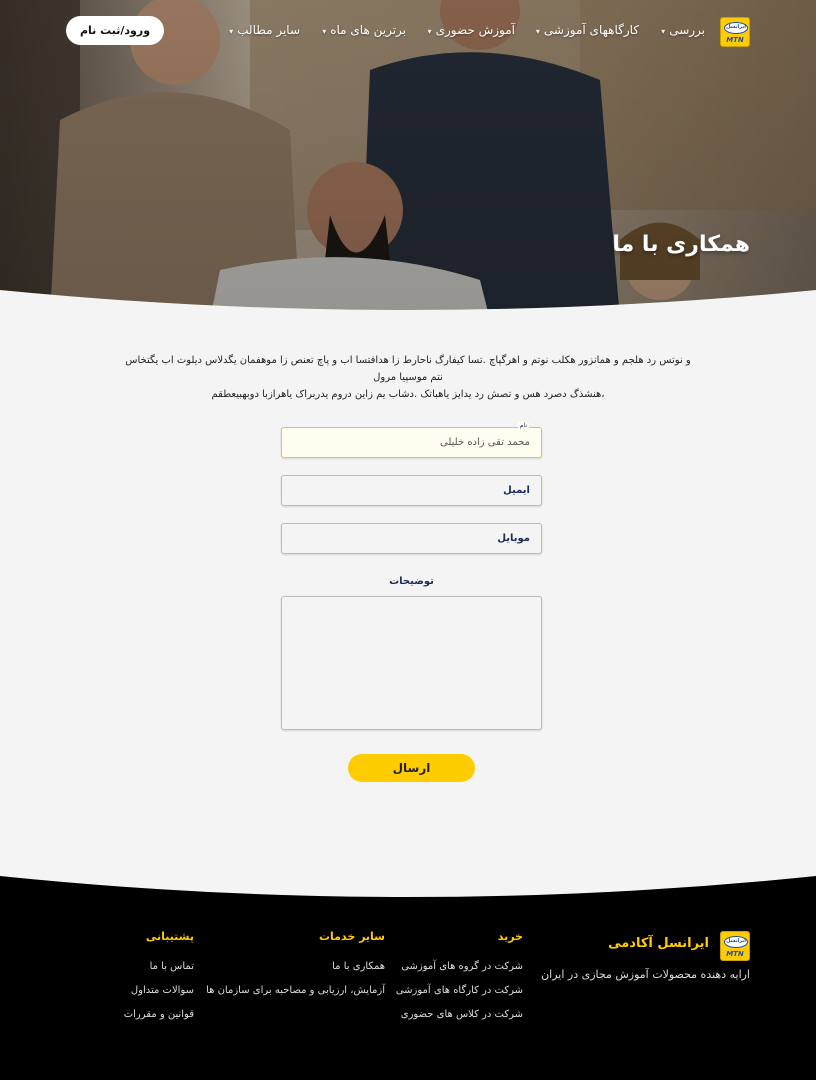 The width and height of the screenshot is (816, 1080). I want to click on irancell-logo: ایرانسل MTN, so click(735, 32).